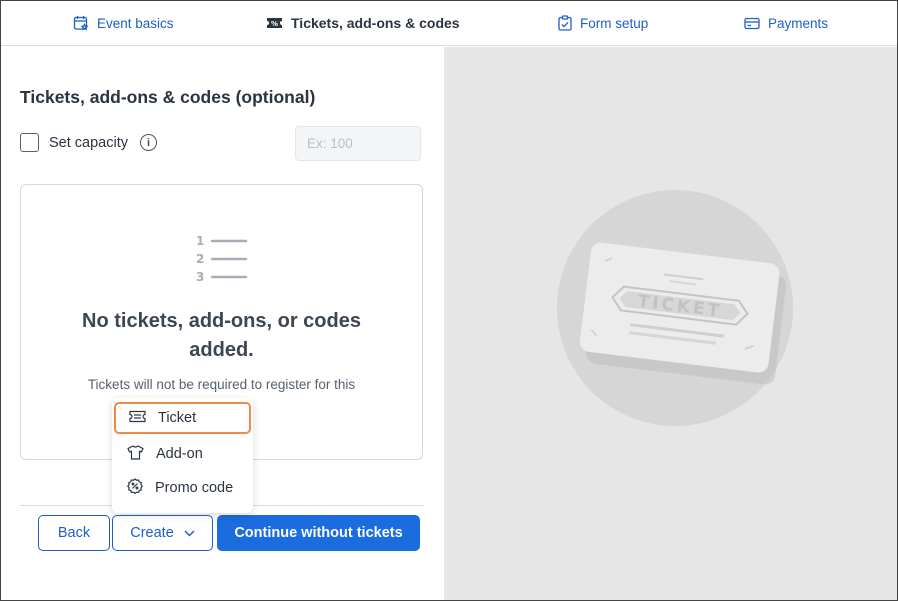 Image resolution: width=898 pixels, height=601 pixels. I want to click on capacity-row: Set capacity i, so click(88, 142).